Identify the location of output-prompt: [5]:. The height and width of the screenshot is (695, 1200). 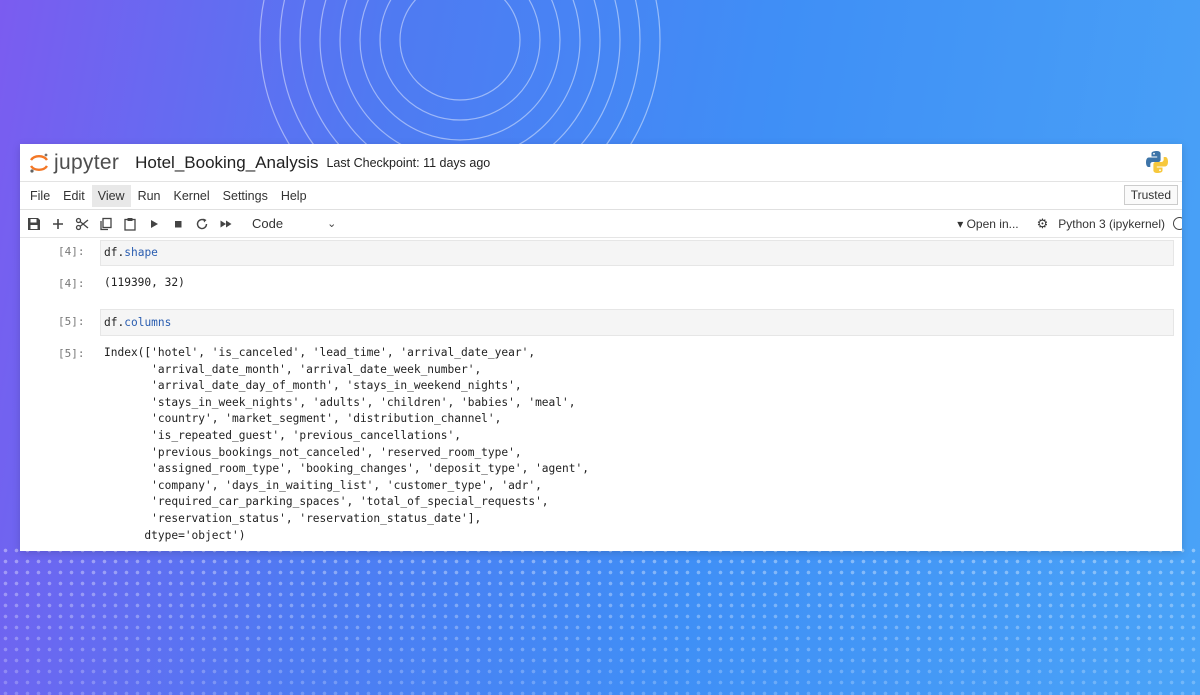
(71, 353).